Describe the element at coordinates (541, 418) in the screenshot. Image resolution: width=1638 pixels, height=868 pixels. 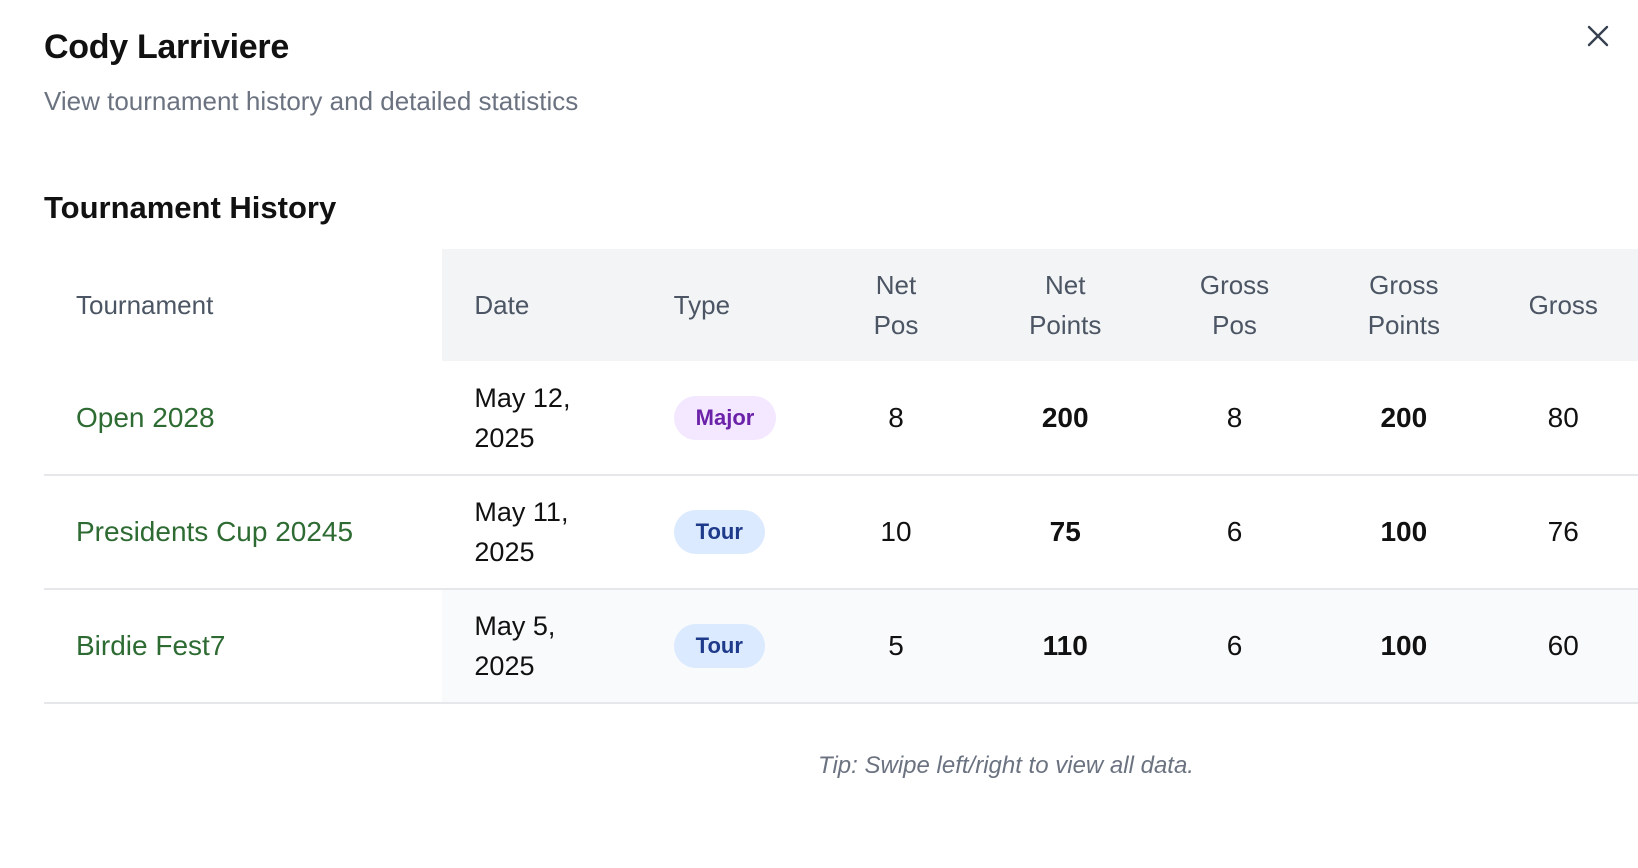
I see `date-cell: May 12, 2025` at that location.